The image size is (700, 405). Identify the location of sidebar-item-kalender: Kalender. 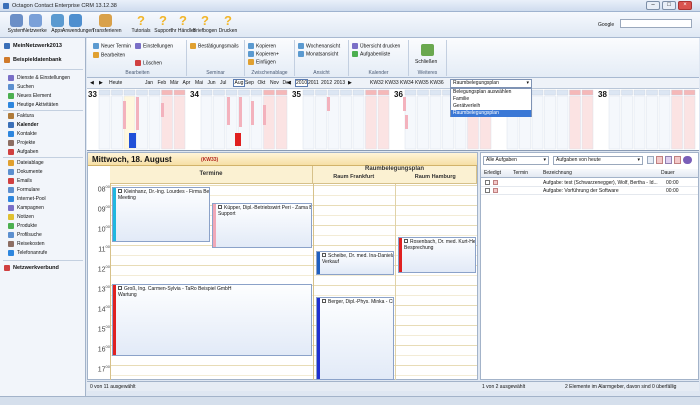
(23, 125).